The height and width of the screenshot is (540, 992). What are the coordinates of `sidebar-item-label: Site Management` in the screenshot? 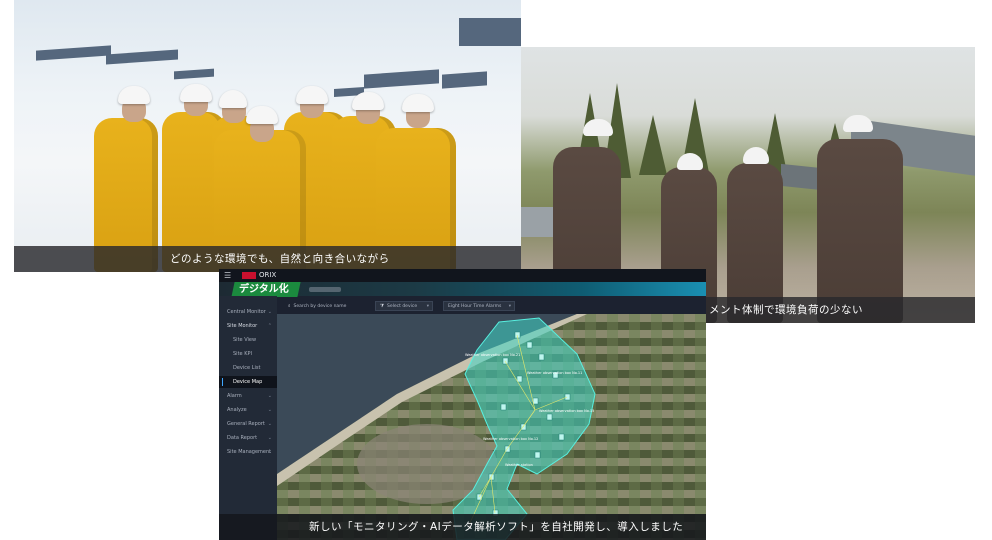 It's located at (249, 452).